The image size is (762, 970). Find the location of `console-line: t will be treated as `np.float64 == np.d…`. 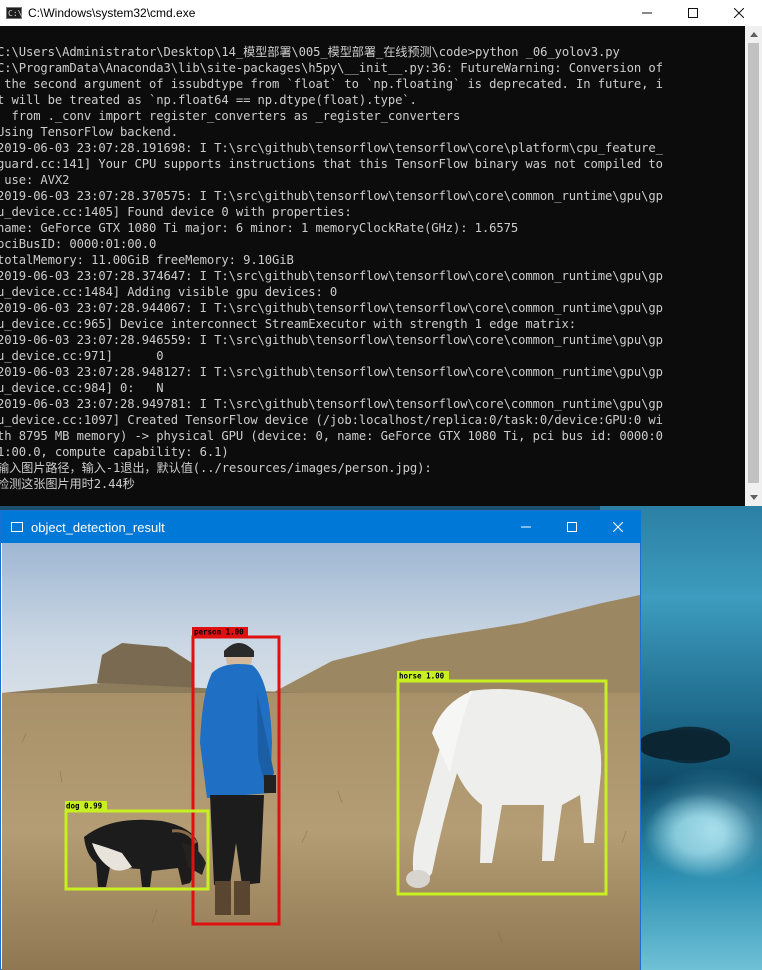

console-line: t will be treated as `np.float64 == np.d… is located at coordinates (208, 100).